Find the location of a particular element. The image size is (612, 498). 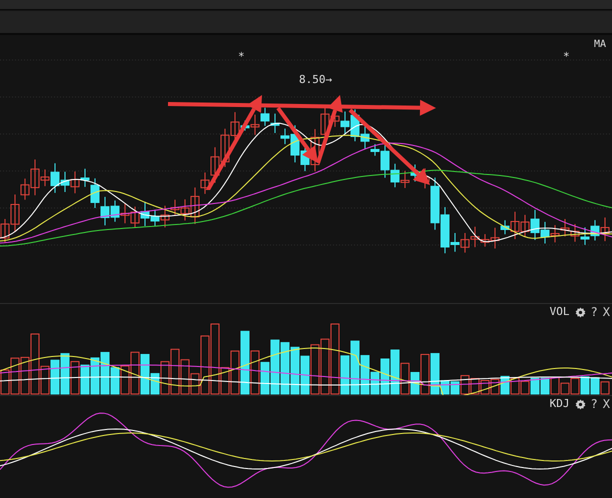

panel-label: KDJ is located at coordinates (560, 404).